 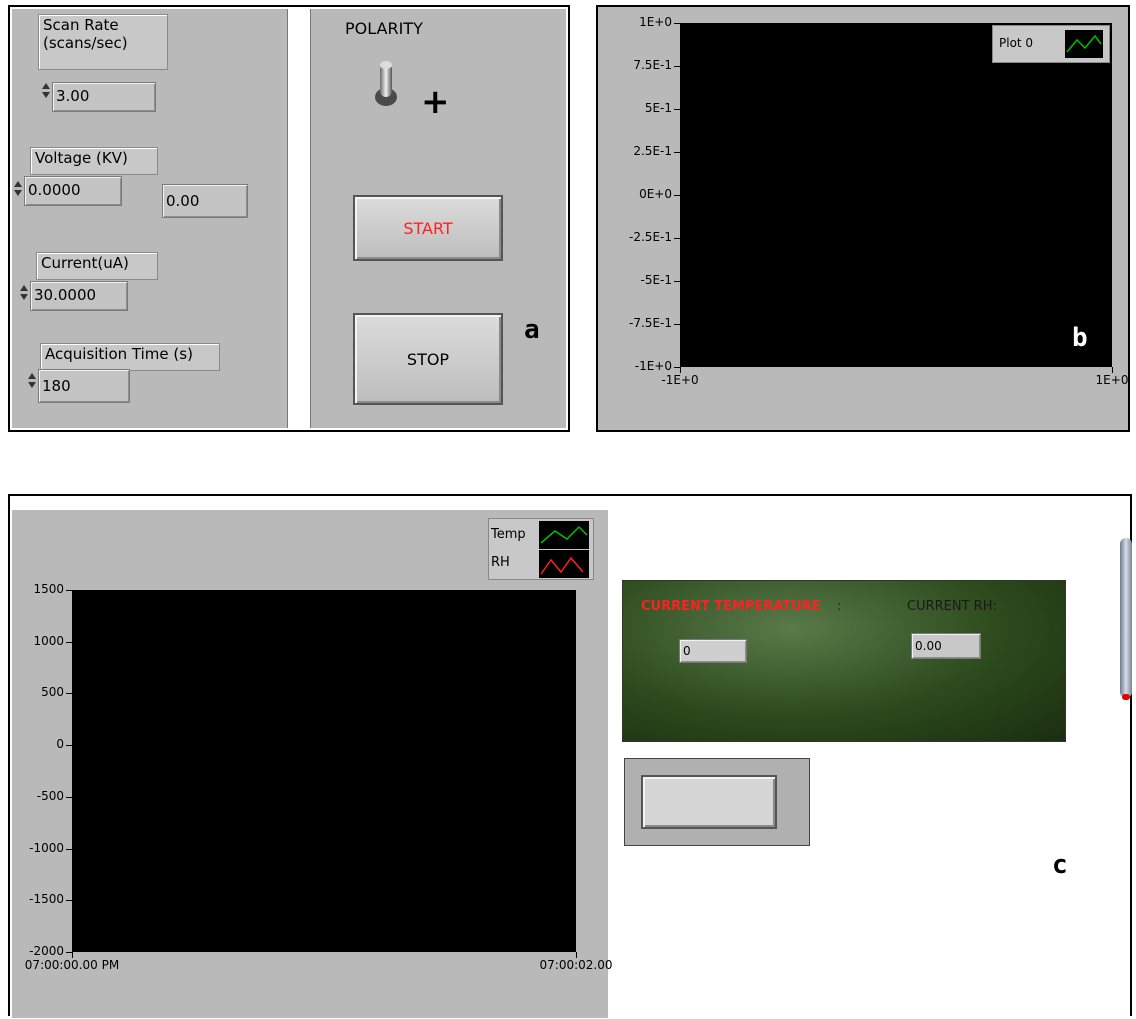 I want to click on chart-legend: Temp RH, so click(x=541, y=549).